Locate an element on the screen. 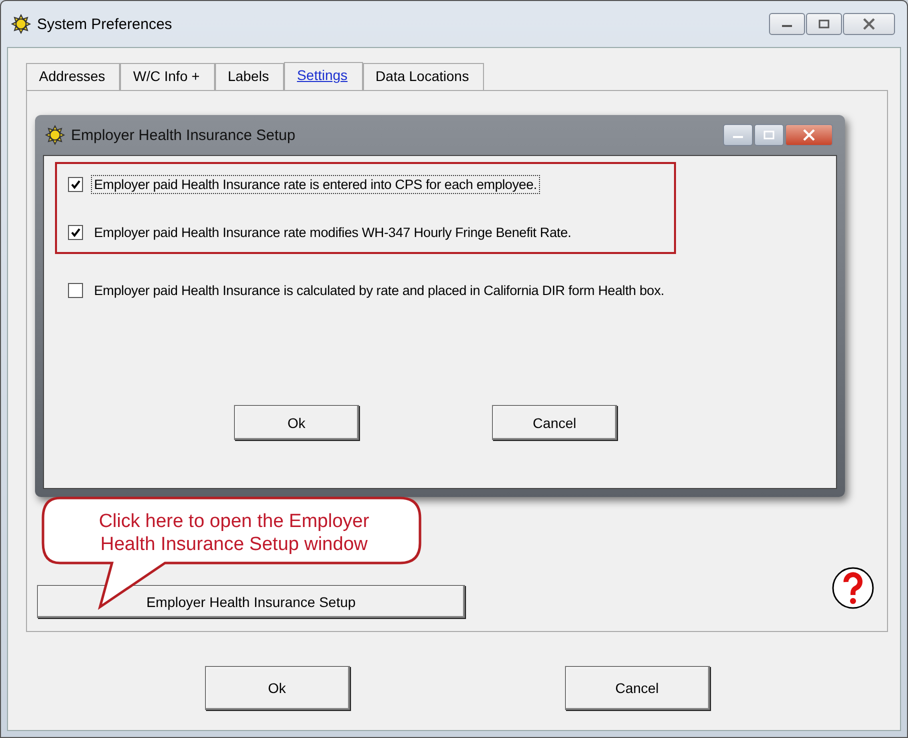 Image resolution: width=908 pixels, height=738 pixels. tab: Data Locations is located at coordinates (423, 76).